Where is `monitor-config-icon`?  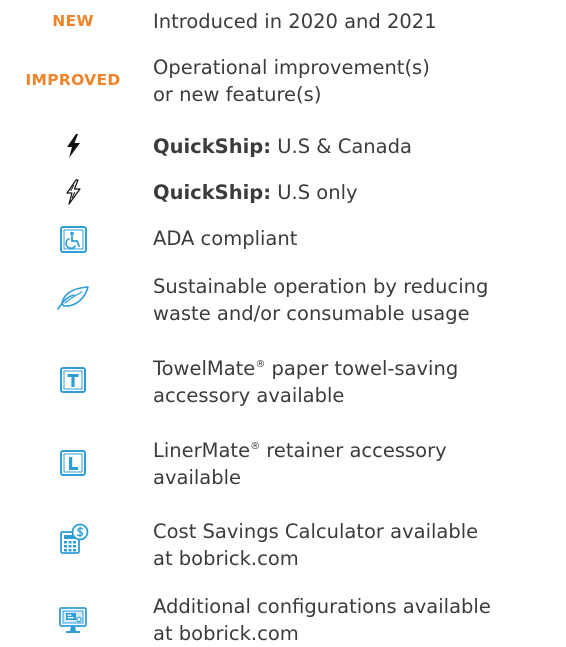
monitor-config-icon is located at coordinates (73, 621).